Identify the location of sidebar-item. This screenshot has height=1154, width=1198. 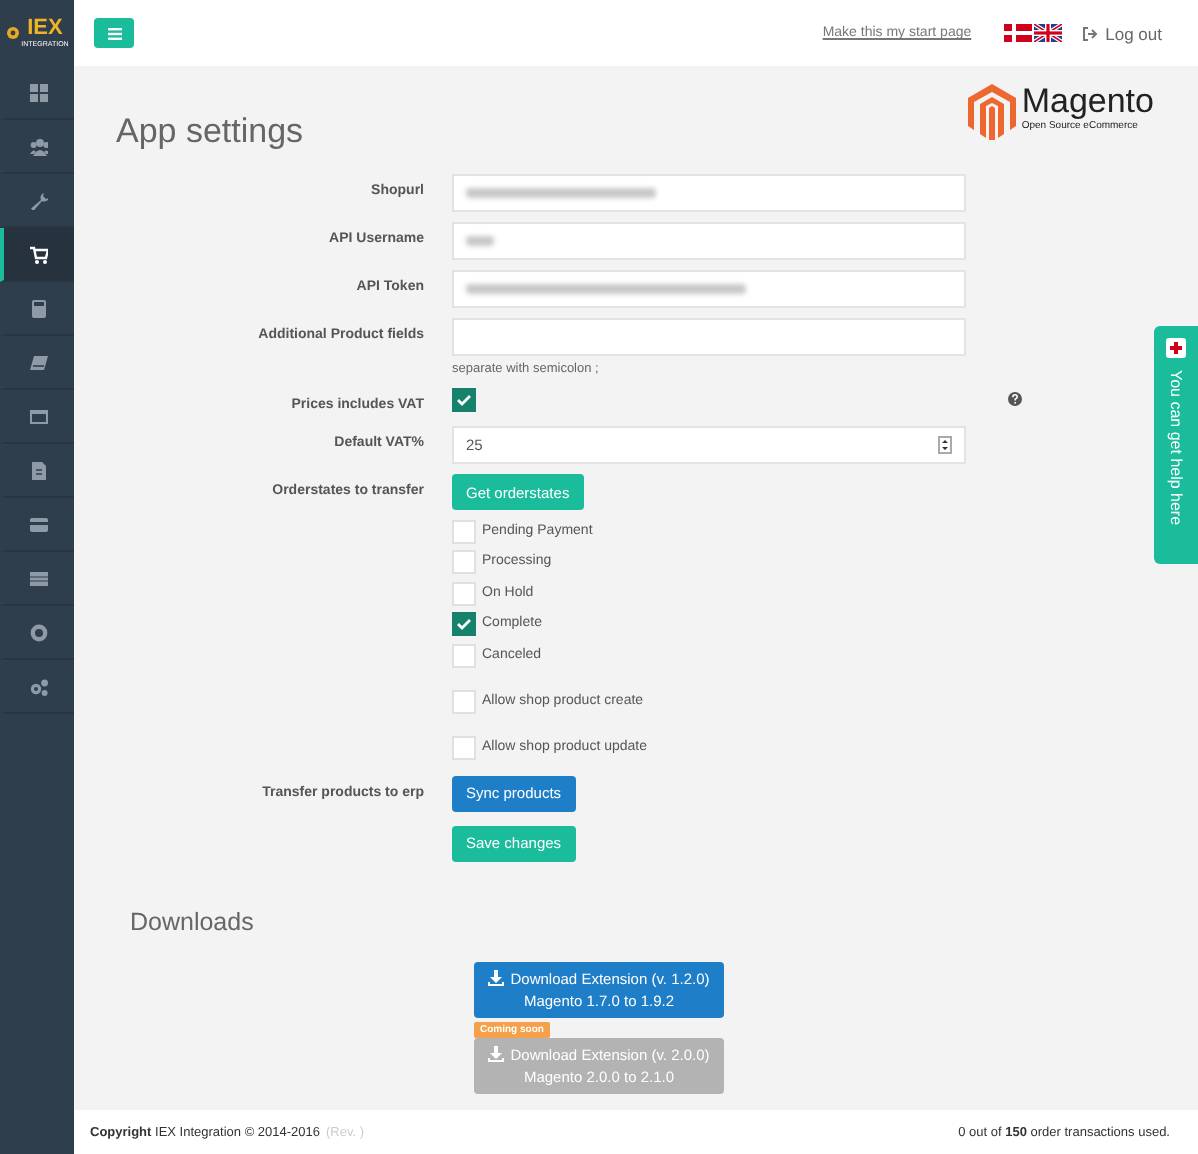
(37, 255).